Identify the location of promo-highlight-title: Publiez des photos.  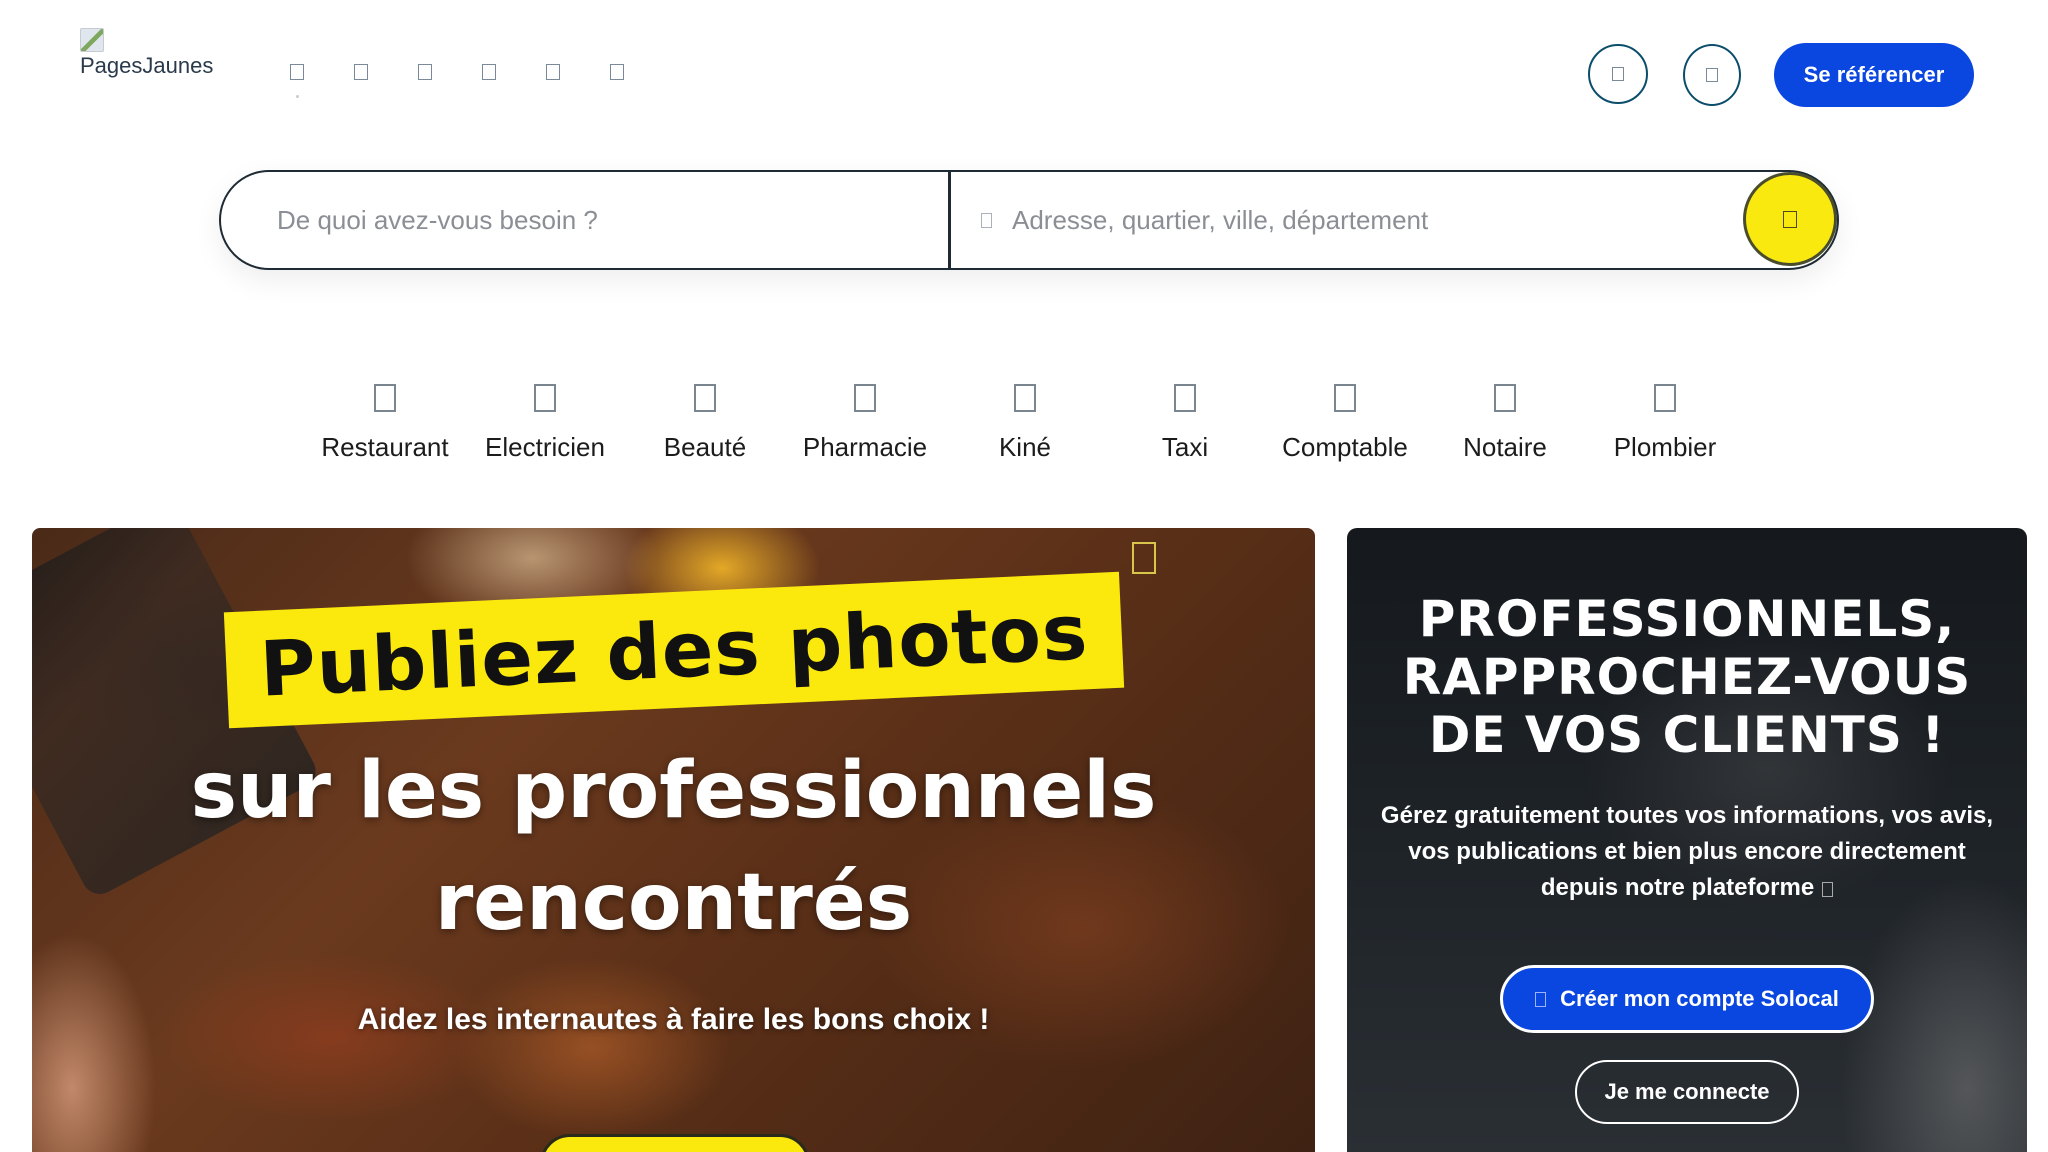
(674, 650).